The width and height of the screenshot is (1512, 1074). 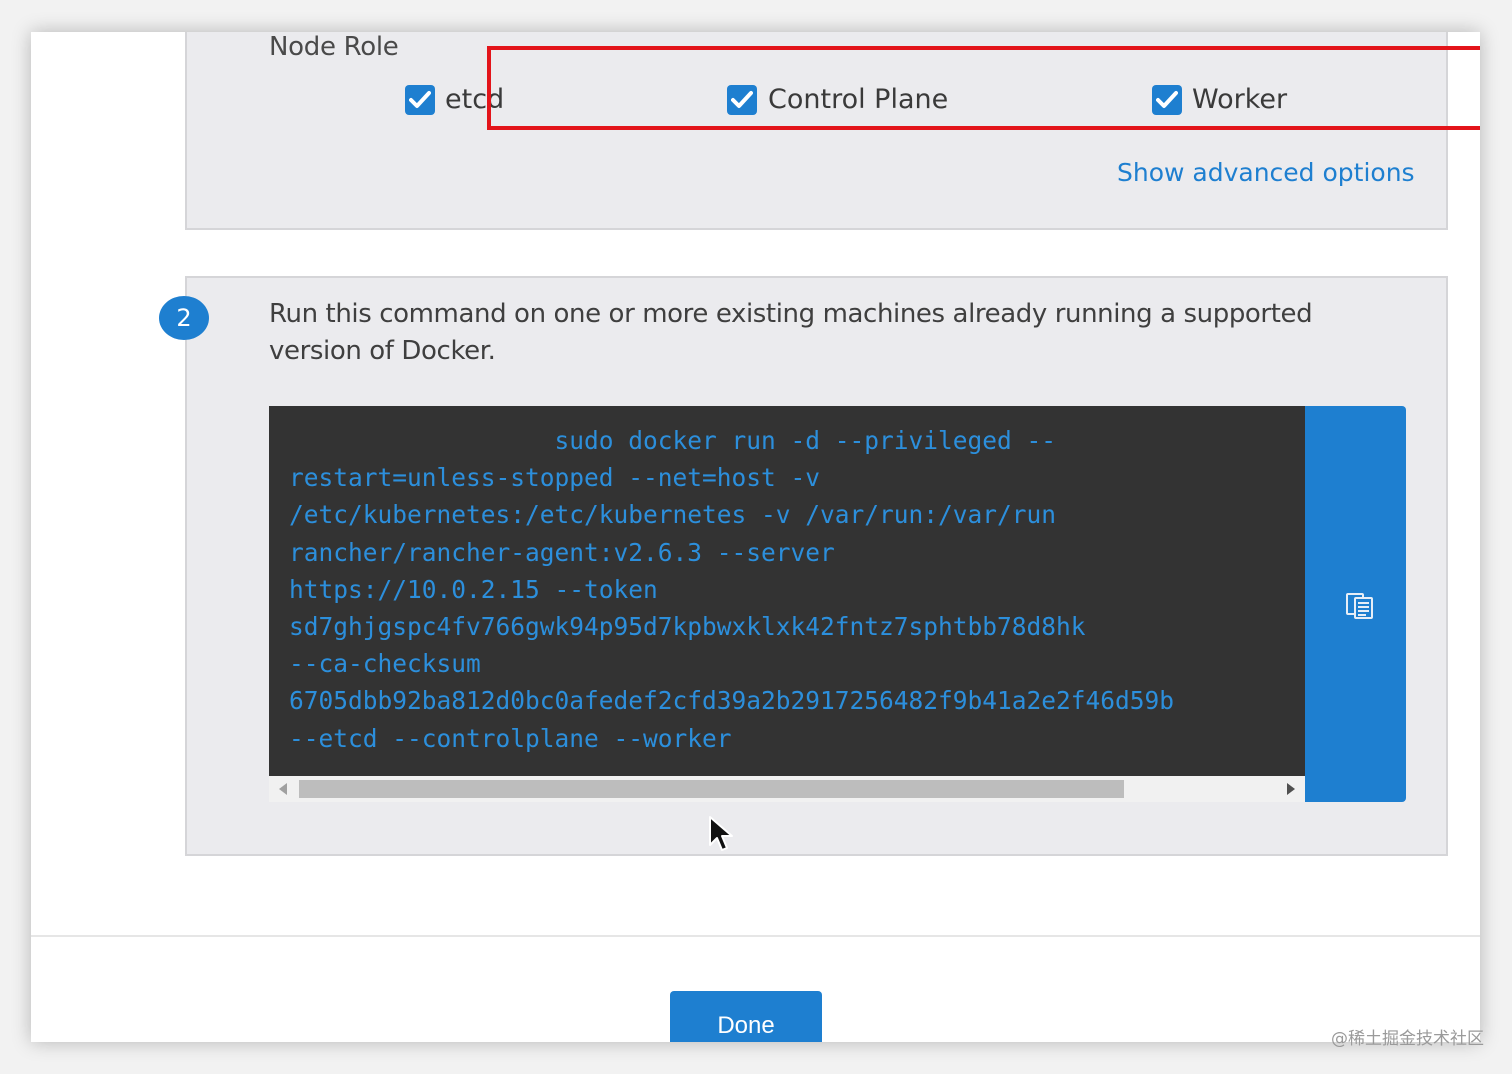 I want to click on mouse-pointer-icon, so click(x=721, y=833).